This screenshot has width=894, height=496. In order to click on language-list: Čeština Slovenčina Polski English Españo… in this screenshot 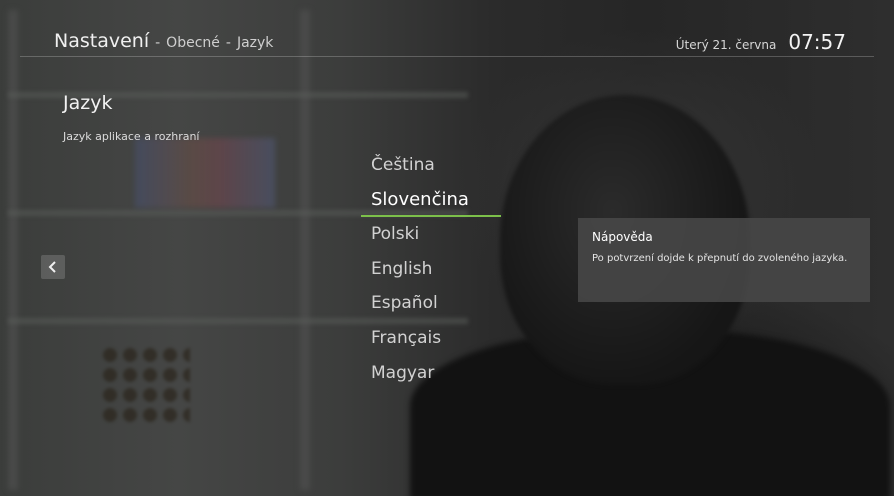, I will do `click(431, 269)`.